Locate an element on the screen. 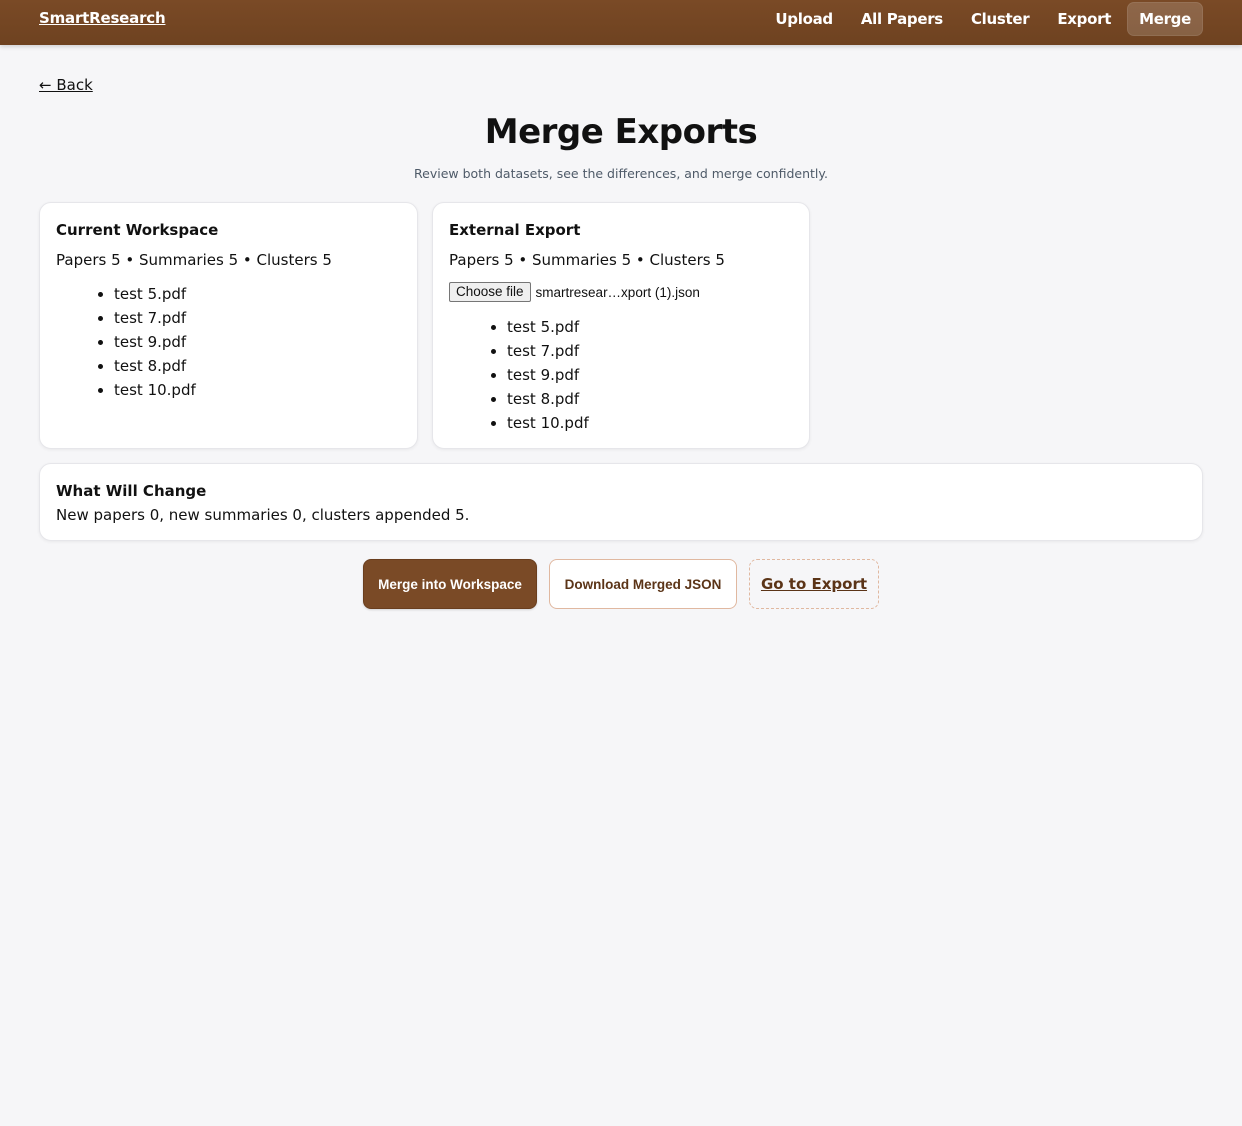 Image resolution: width=1242 pixels, height=1126 pixels. file-input: Choose file smartresear…xport (1).json is located at coordinates (574, 292).